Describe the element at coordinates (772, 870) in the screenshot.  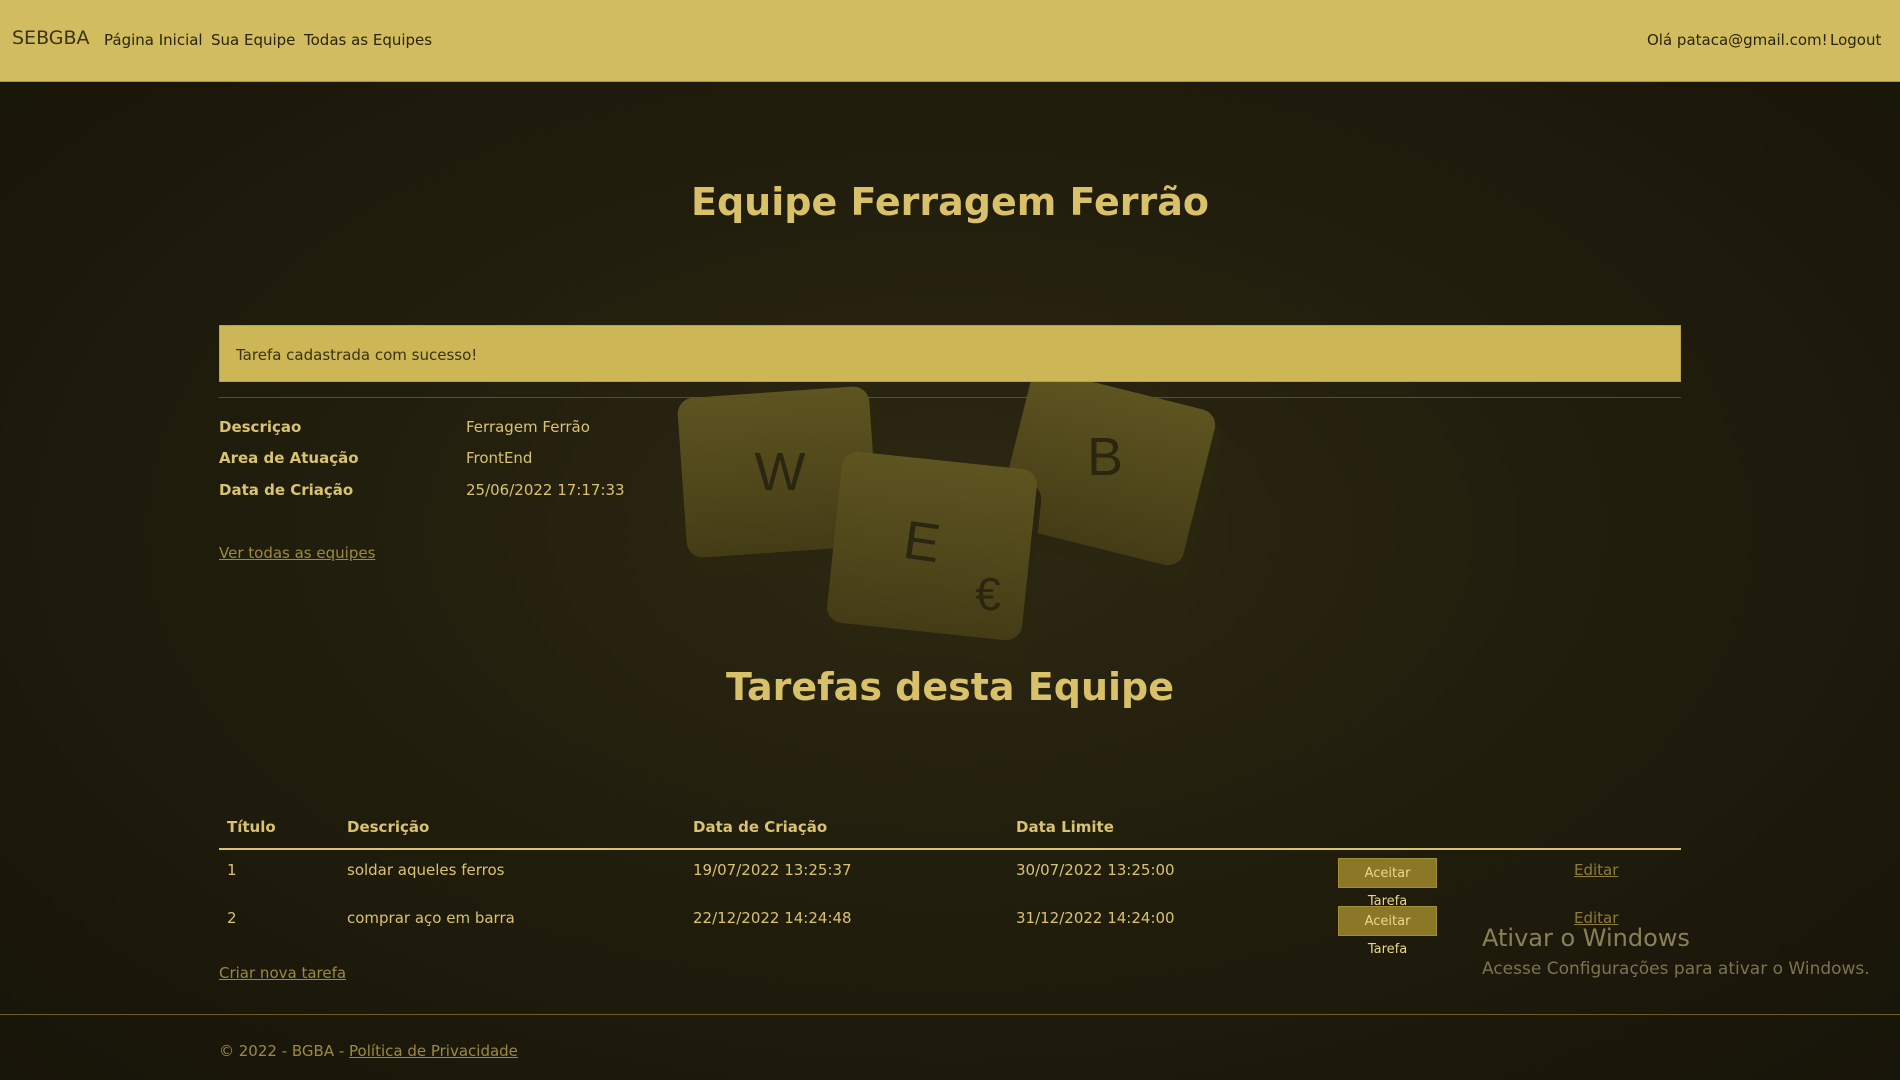
I see `cell-created: 19/07/2022 13:25:37` at that location.